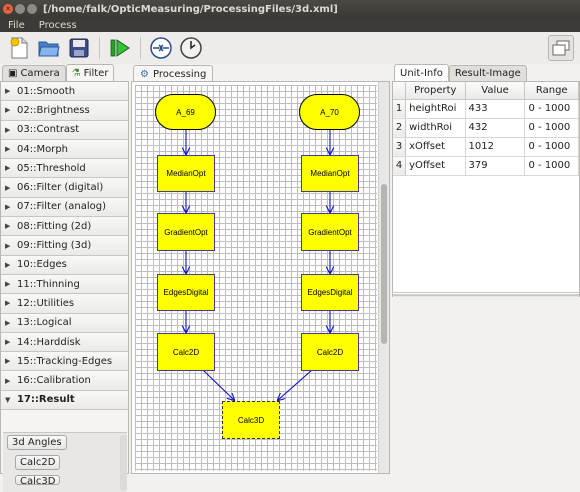  What do you see at coordinates (495, 128) in the screenshot?
I see `cell-value: 432` at bounding box center [495, 128].